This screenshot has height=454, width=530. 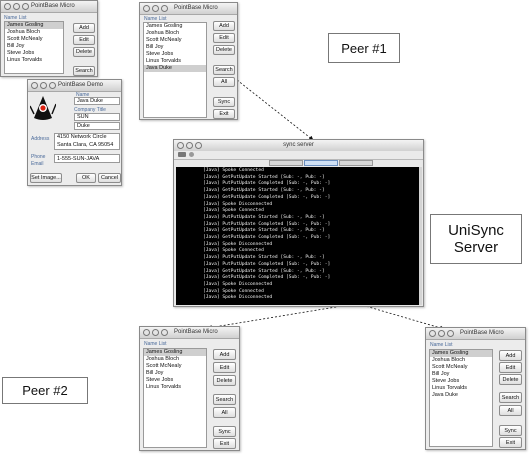 I want to click on server-callout-line1: UniSync, so click(x=476, y=230).